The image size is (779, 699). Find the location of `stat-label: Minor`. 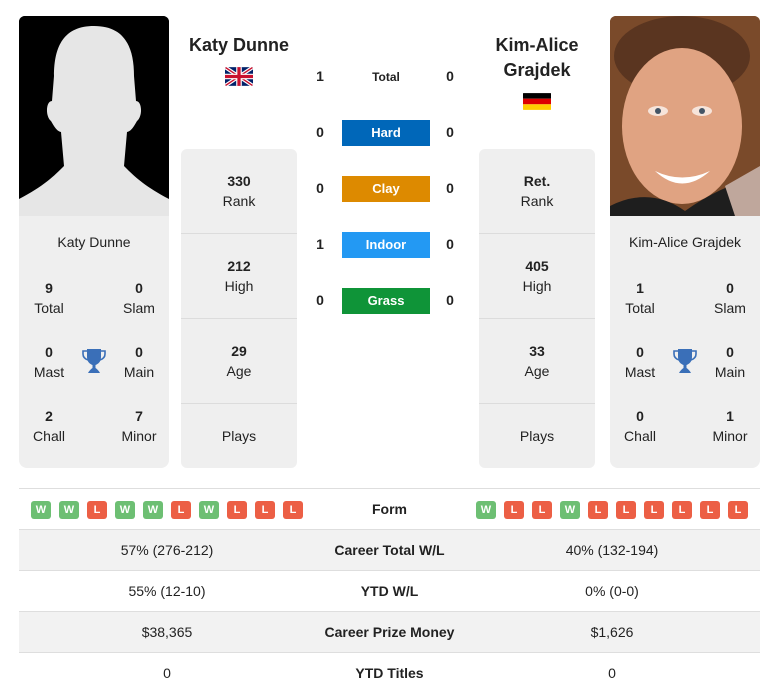

stat-label: Minor is located at coordinates (730, 436).